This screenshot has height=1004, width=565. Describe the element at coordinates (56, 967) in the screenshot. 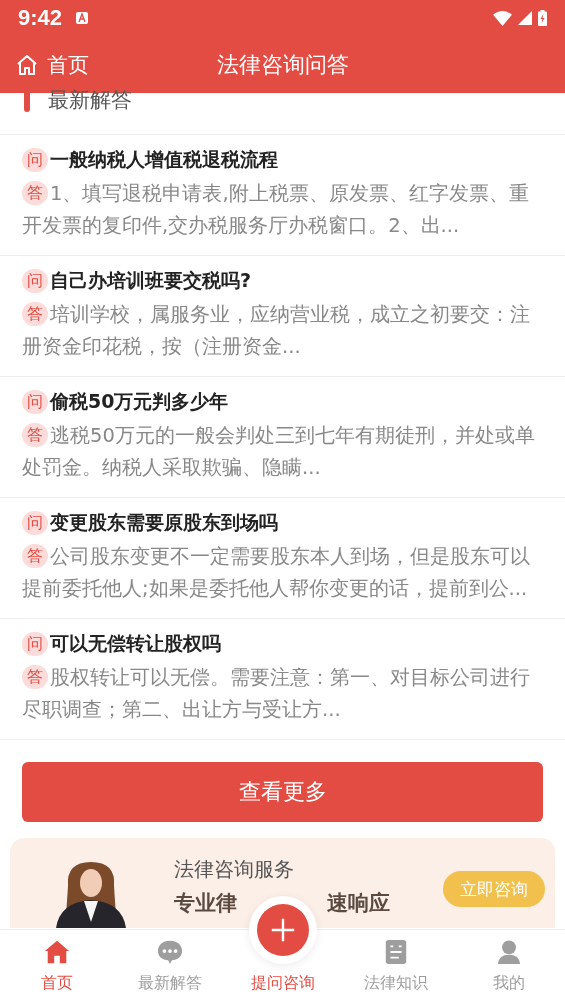

I see `tab-item: 首页` at that location.